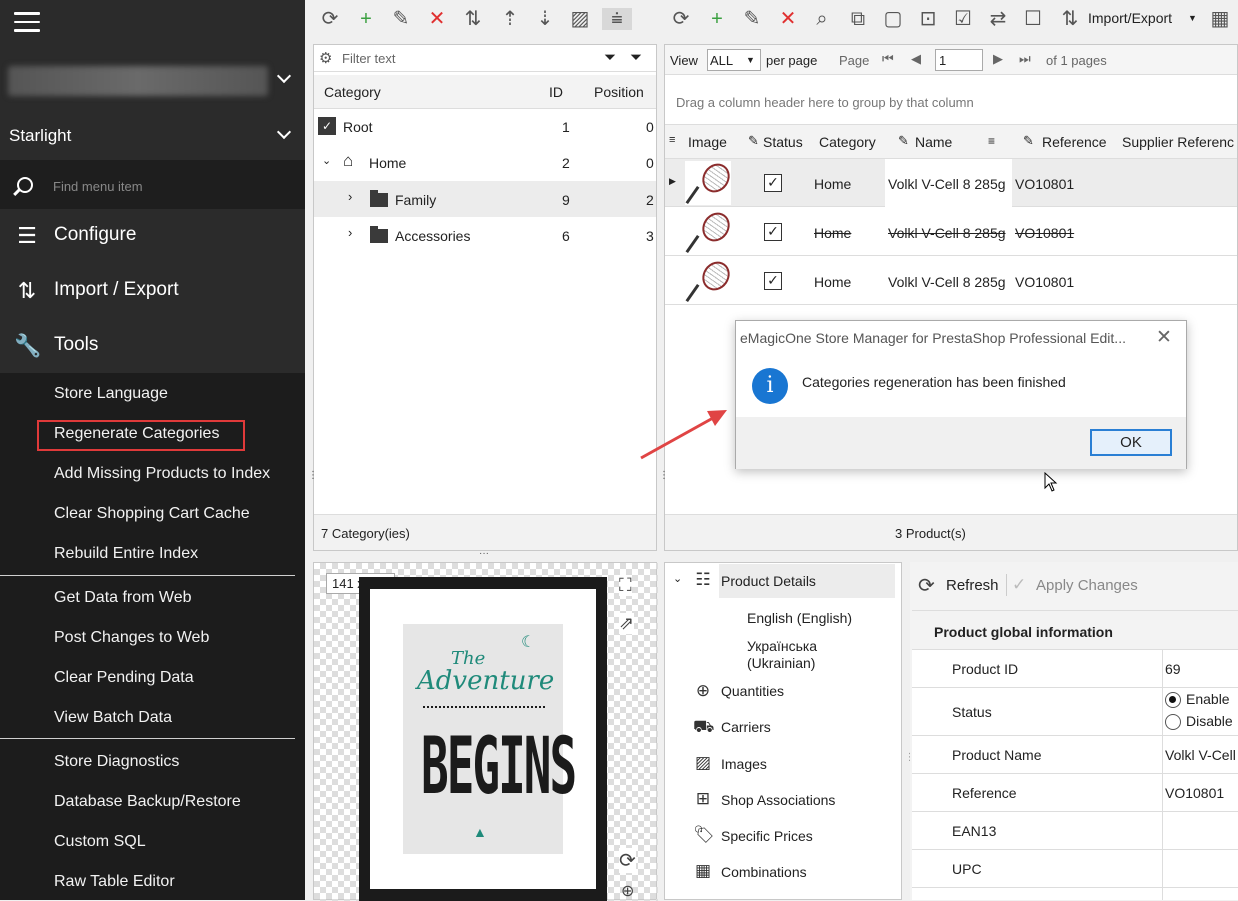  What do you see at coordinates (484, 553) in the screenshot?
I see `splitter-handle: ···` at bounding box center [484, 553].